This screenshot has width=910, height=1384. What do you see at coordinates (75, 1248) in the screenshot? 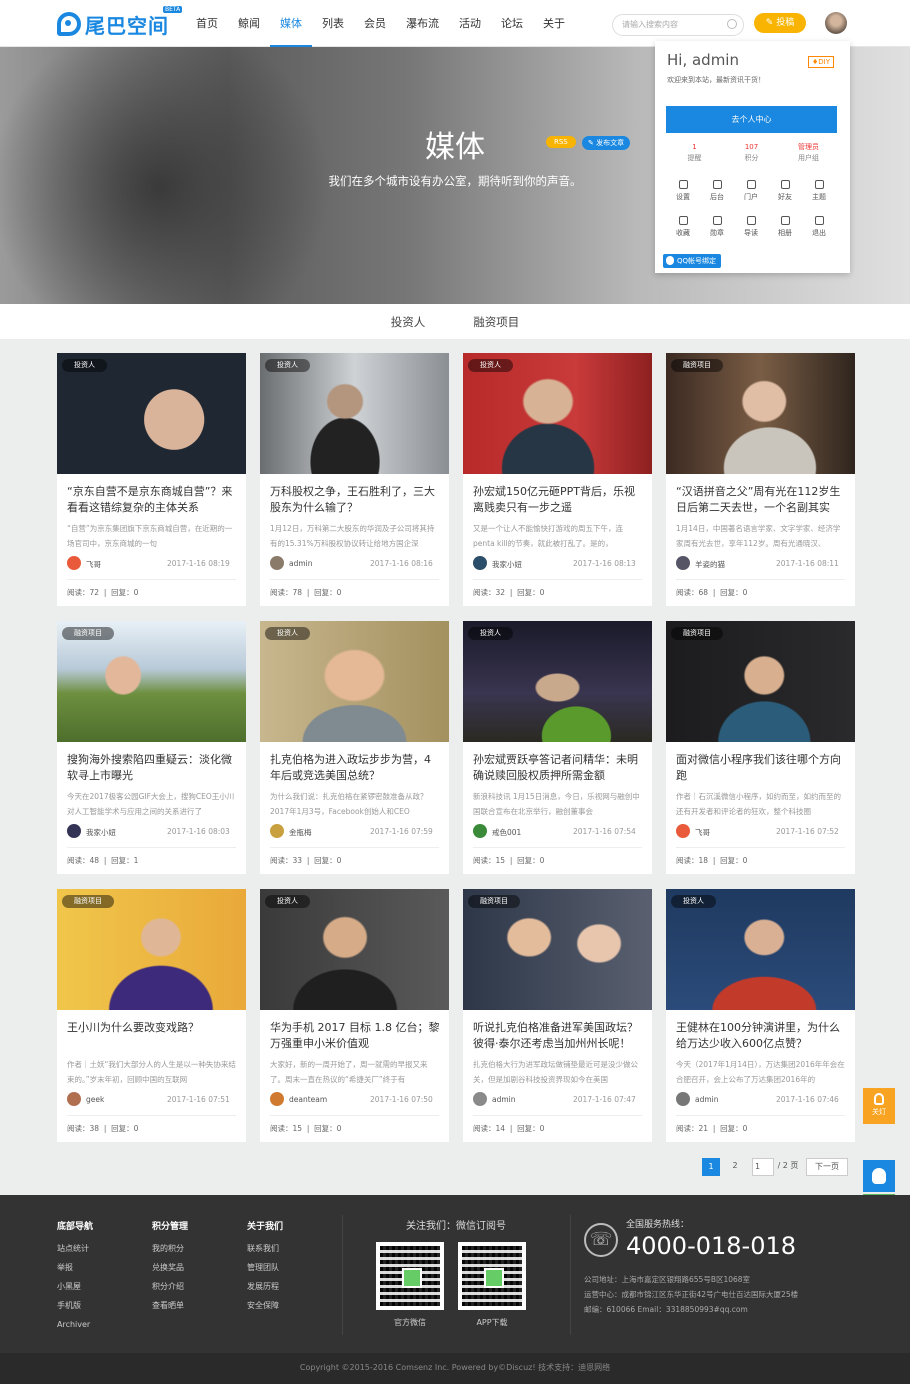
I see `footer-link: 站点统计` at bounding box center [75, 1248].